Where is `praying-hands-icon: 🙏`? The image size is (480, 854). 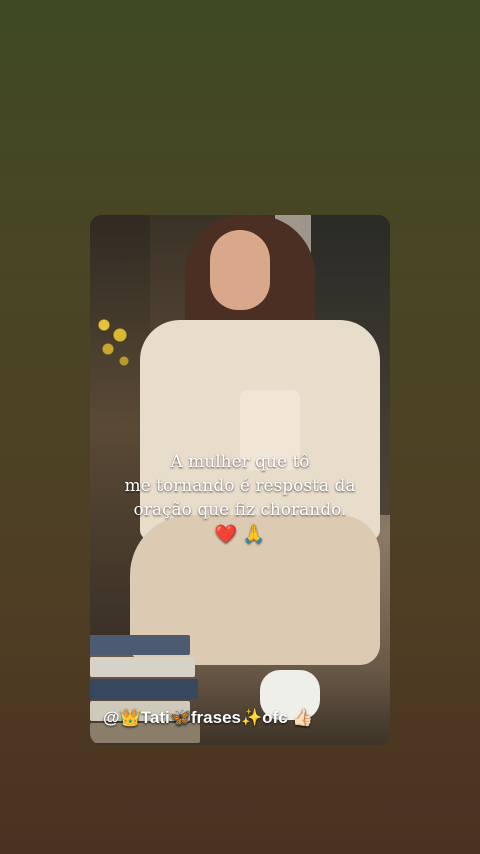
praying-hands-icon: 🙏 is located at coordinates (254, 534).